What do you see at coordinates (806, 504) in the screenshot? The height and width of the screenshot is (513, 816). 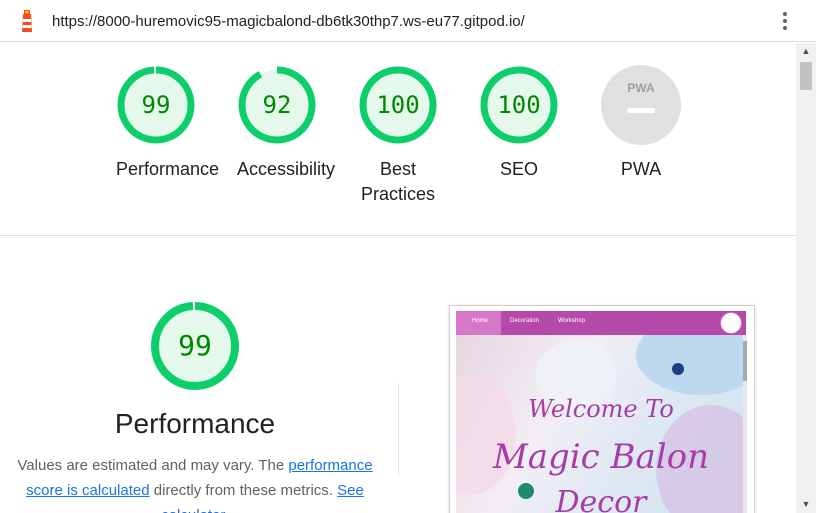 I see `scroll-down-icon: ▼` at bounding box center [806, 504].